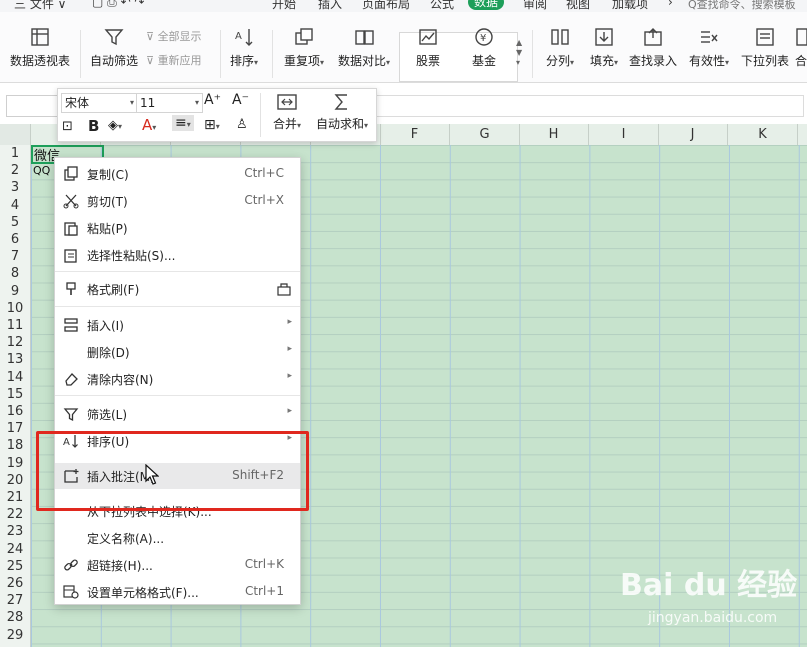 The width and height of the screenshot is (807, 647). What do you see at coordinates (15, 153) in the screenshot?
I see `row-header: 1` at bounding box center [15, 153].